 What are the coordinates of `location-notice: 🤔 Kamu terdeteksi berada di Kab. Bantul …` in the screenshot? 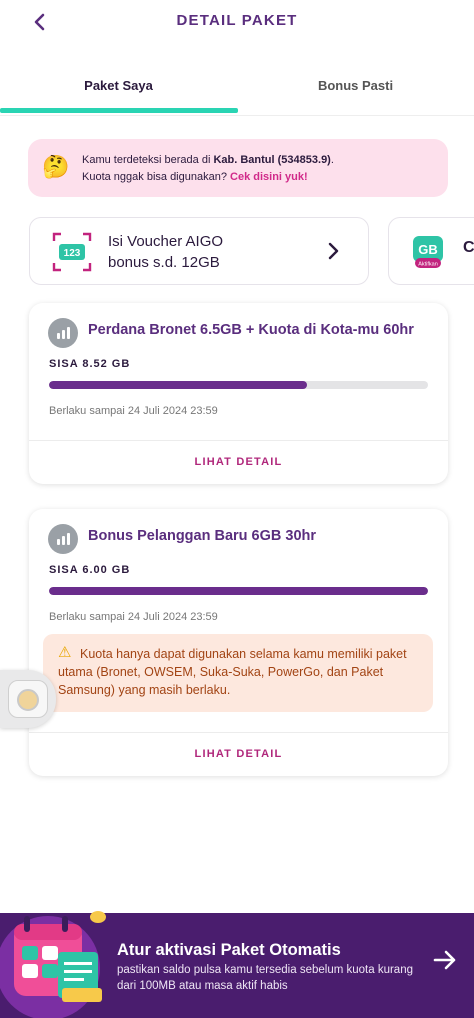 It's located at (238, 168).